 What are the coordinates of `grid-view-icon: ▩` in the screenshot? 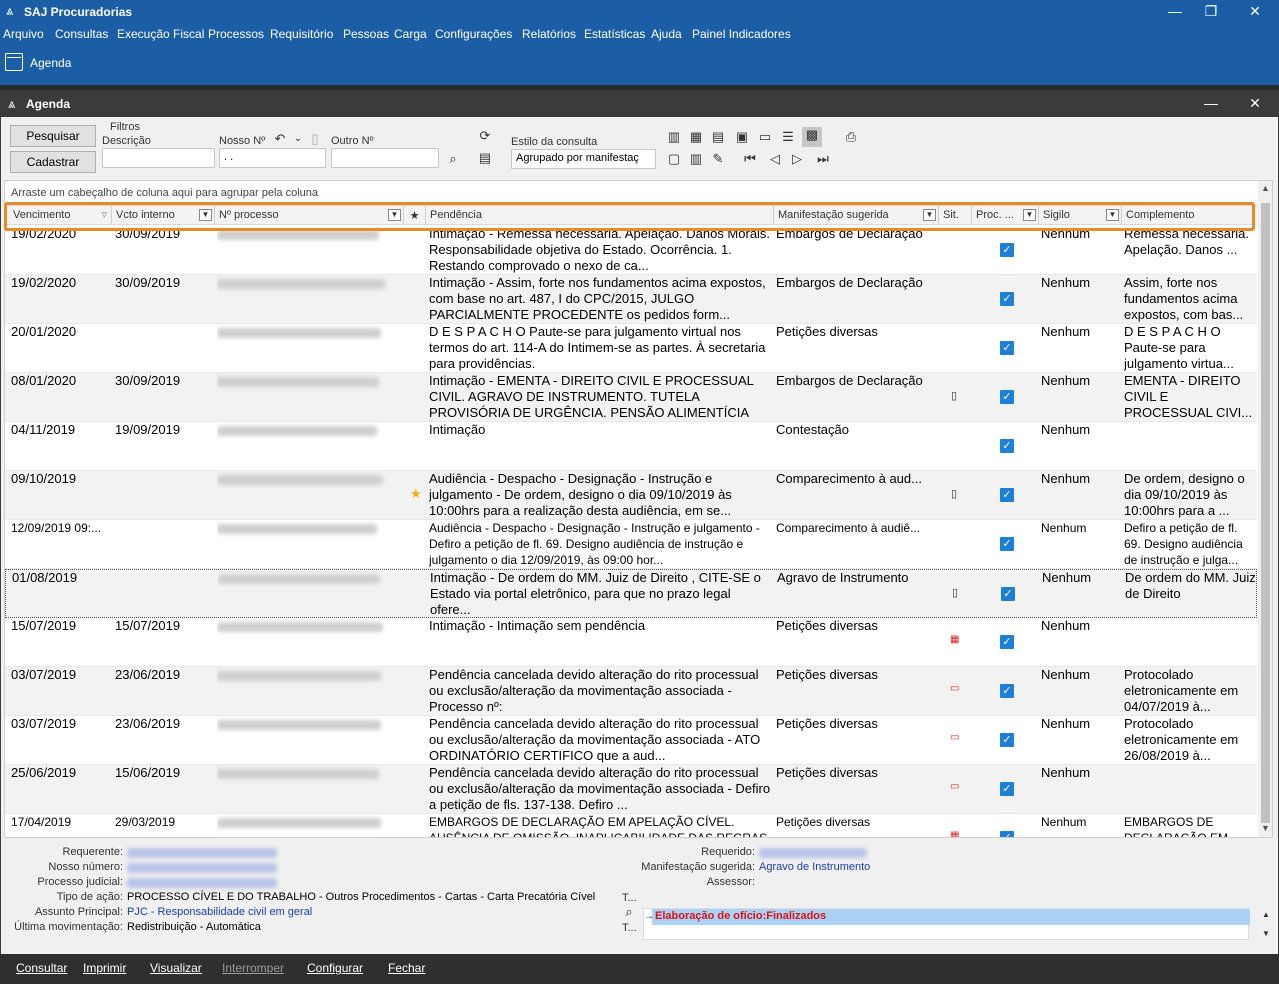 It's located at (812, 137).